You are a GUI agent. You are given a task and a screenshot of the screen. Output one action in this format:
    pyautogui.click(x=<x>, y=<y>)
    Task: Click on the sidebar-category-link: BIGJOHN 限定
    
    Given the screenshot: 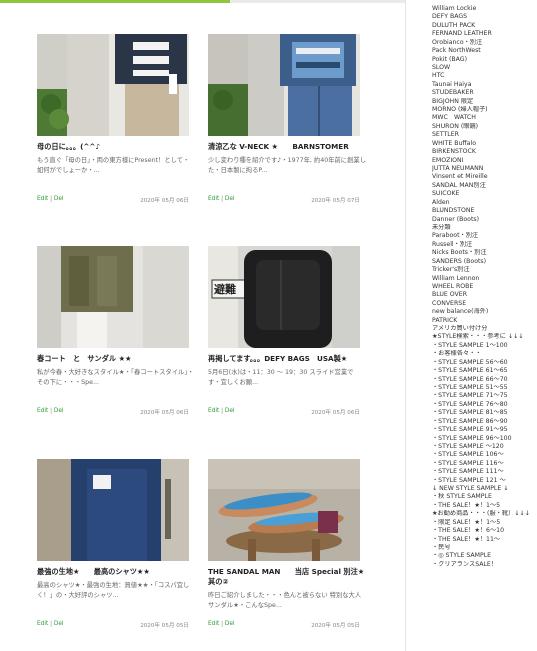 What is the action you would take?
    pyautogui.click(x=484, y=102)
    